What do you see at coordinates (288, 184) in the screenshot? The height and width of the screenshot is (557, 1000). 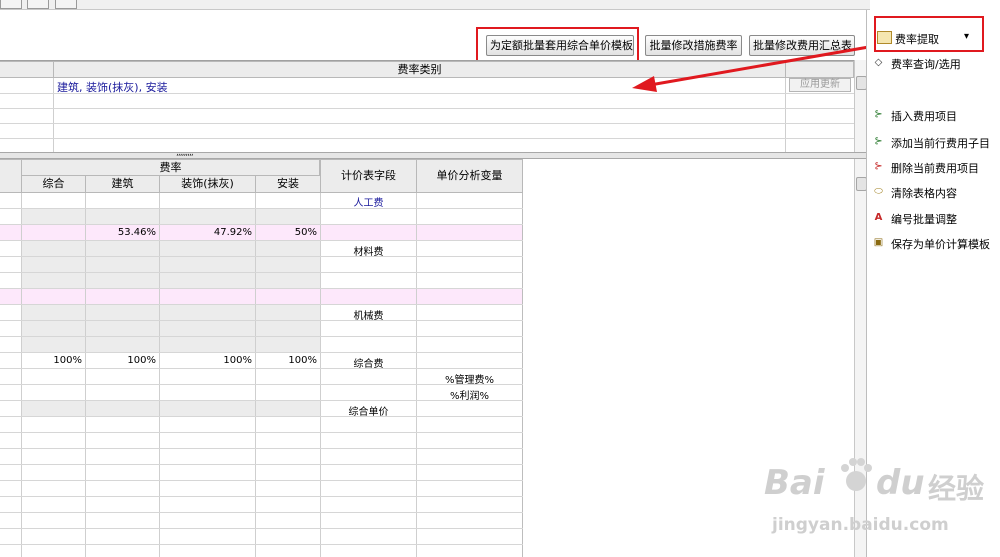 I see `col-header-install: 安装` at bounding box center [288, 184].